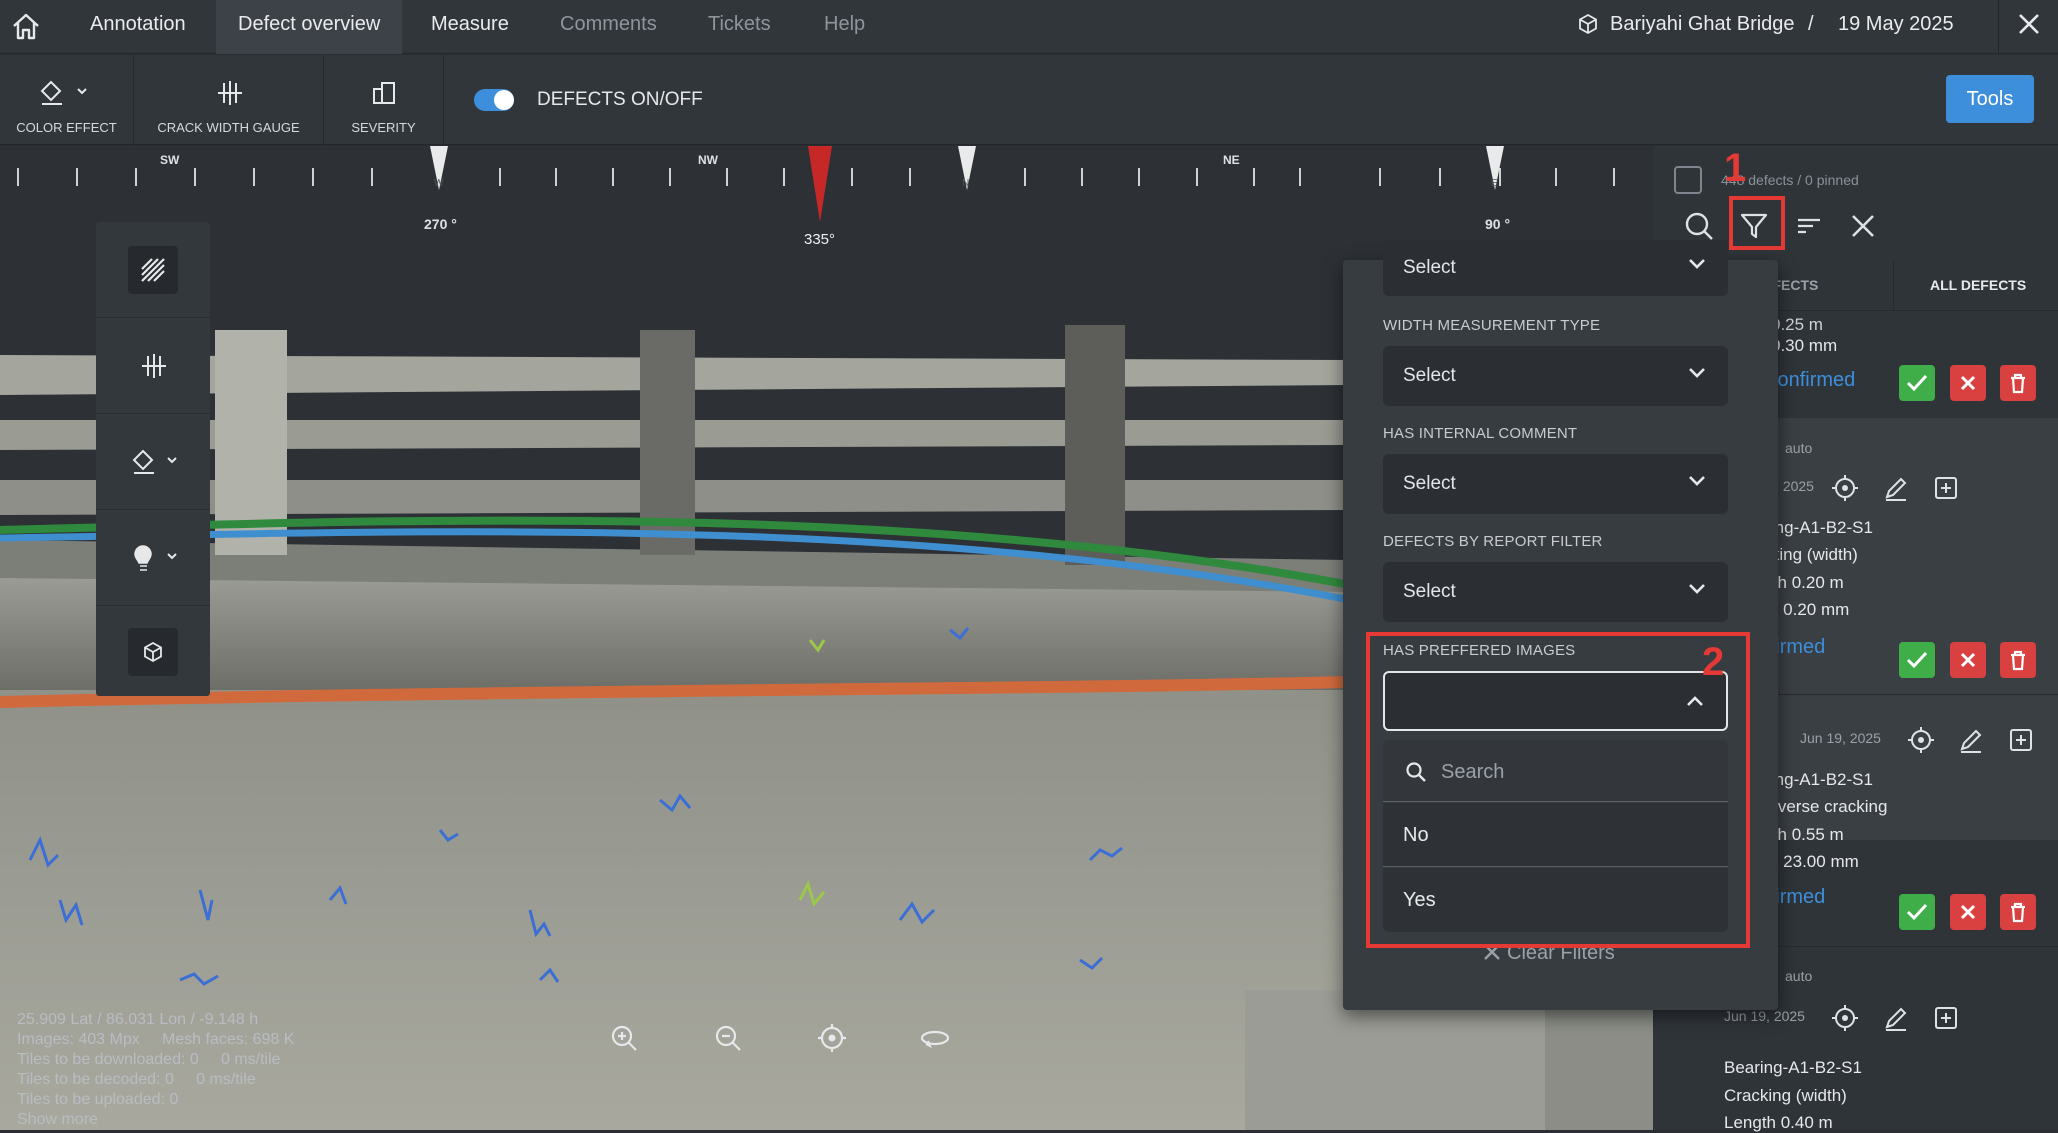 Image resolution: width=2058 pixels, height=1133 pixels. I want to click on compass-sw: SW, so click(170, 160).